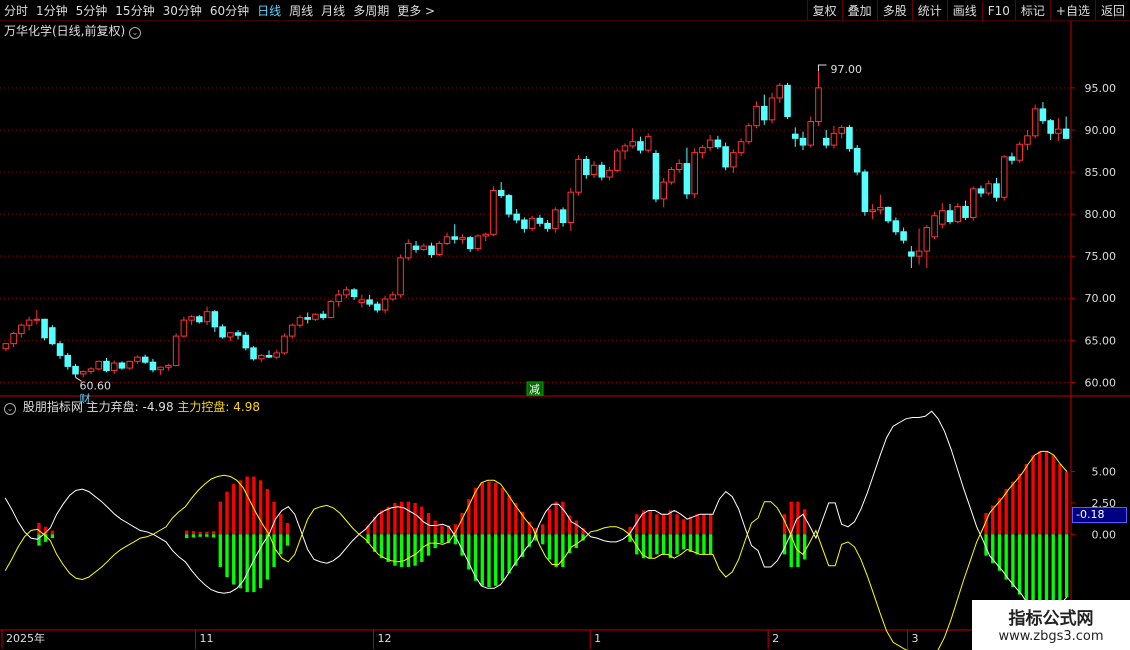 This screenshot has width=1130, height=650. What do you see at coordinates (229, 11) in the screenshot?
I see `tab-period-5: 60分钟` at bounding box center [229, 11].